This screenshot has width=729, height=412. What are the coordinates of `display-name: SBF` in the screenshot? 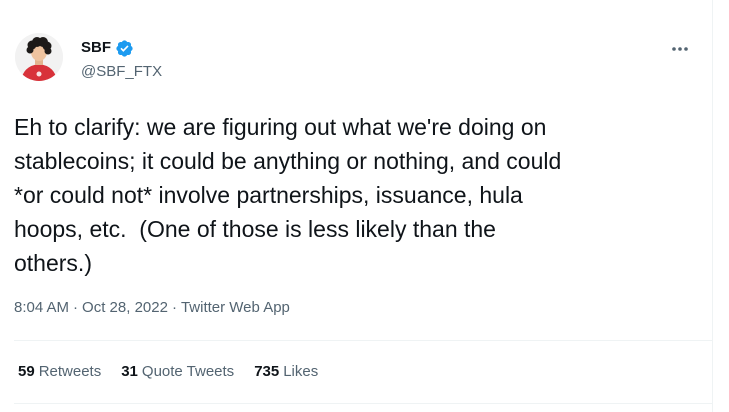 It's located at (96, 47).